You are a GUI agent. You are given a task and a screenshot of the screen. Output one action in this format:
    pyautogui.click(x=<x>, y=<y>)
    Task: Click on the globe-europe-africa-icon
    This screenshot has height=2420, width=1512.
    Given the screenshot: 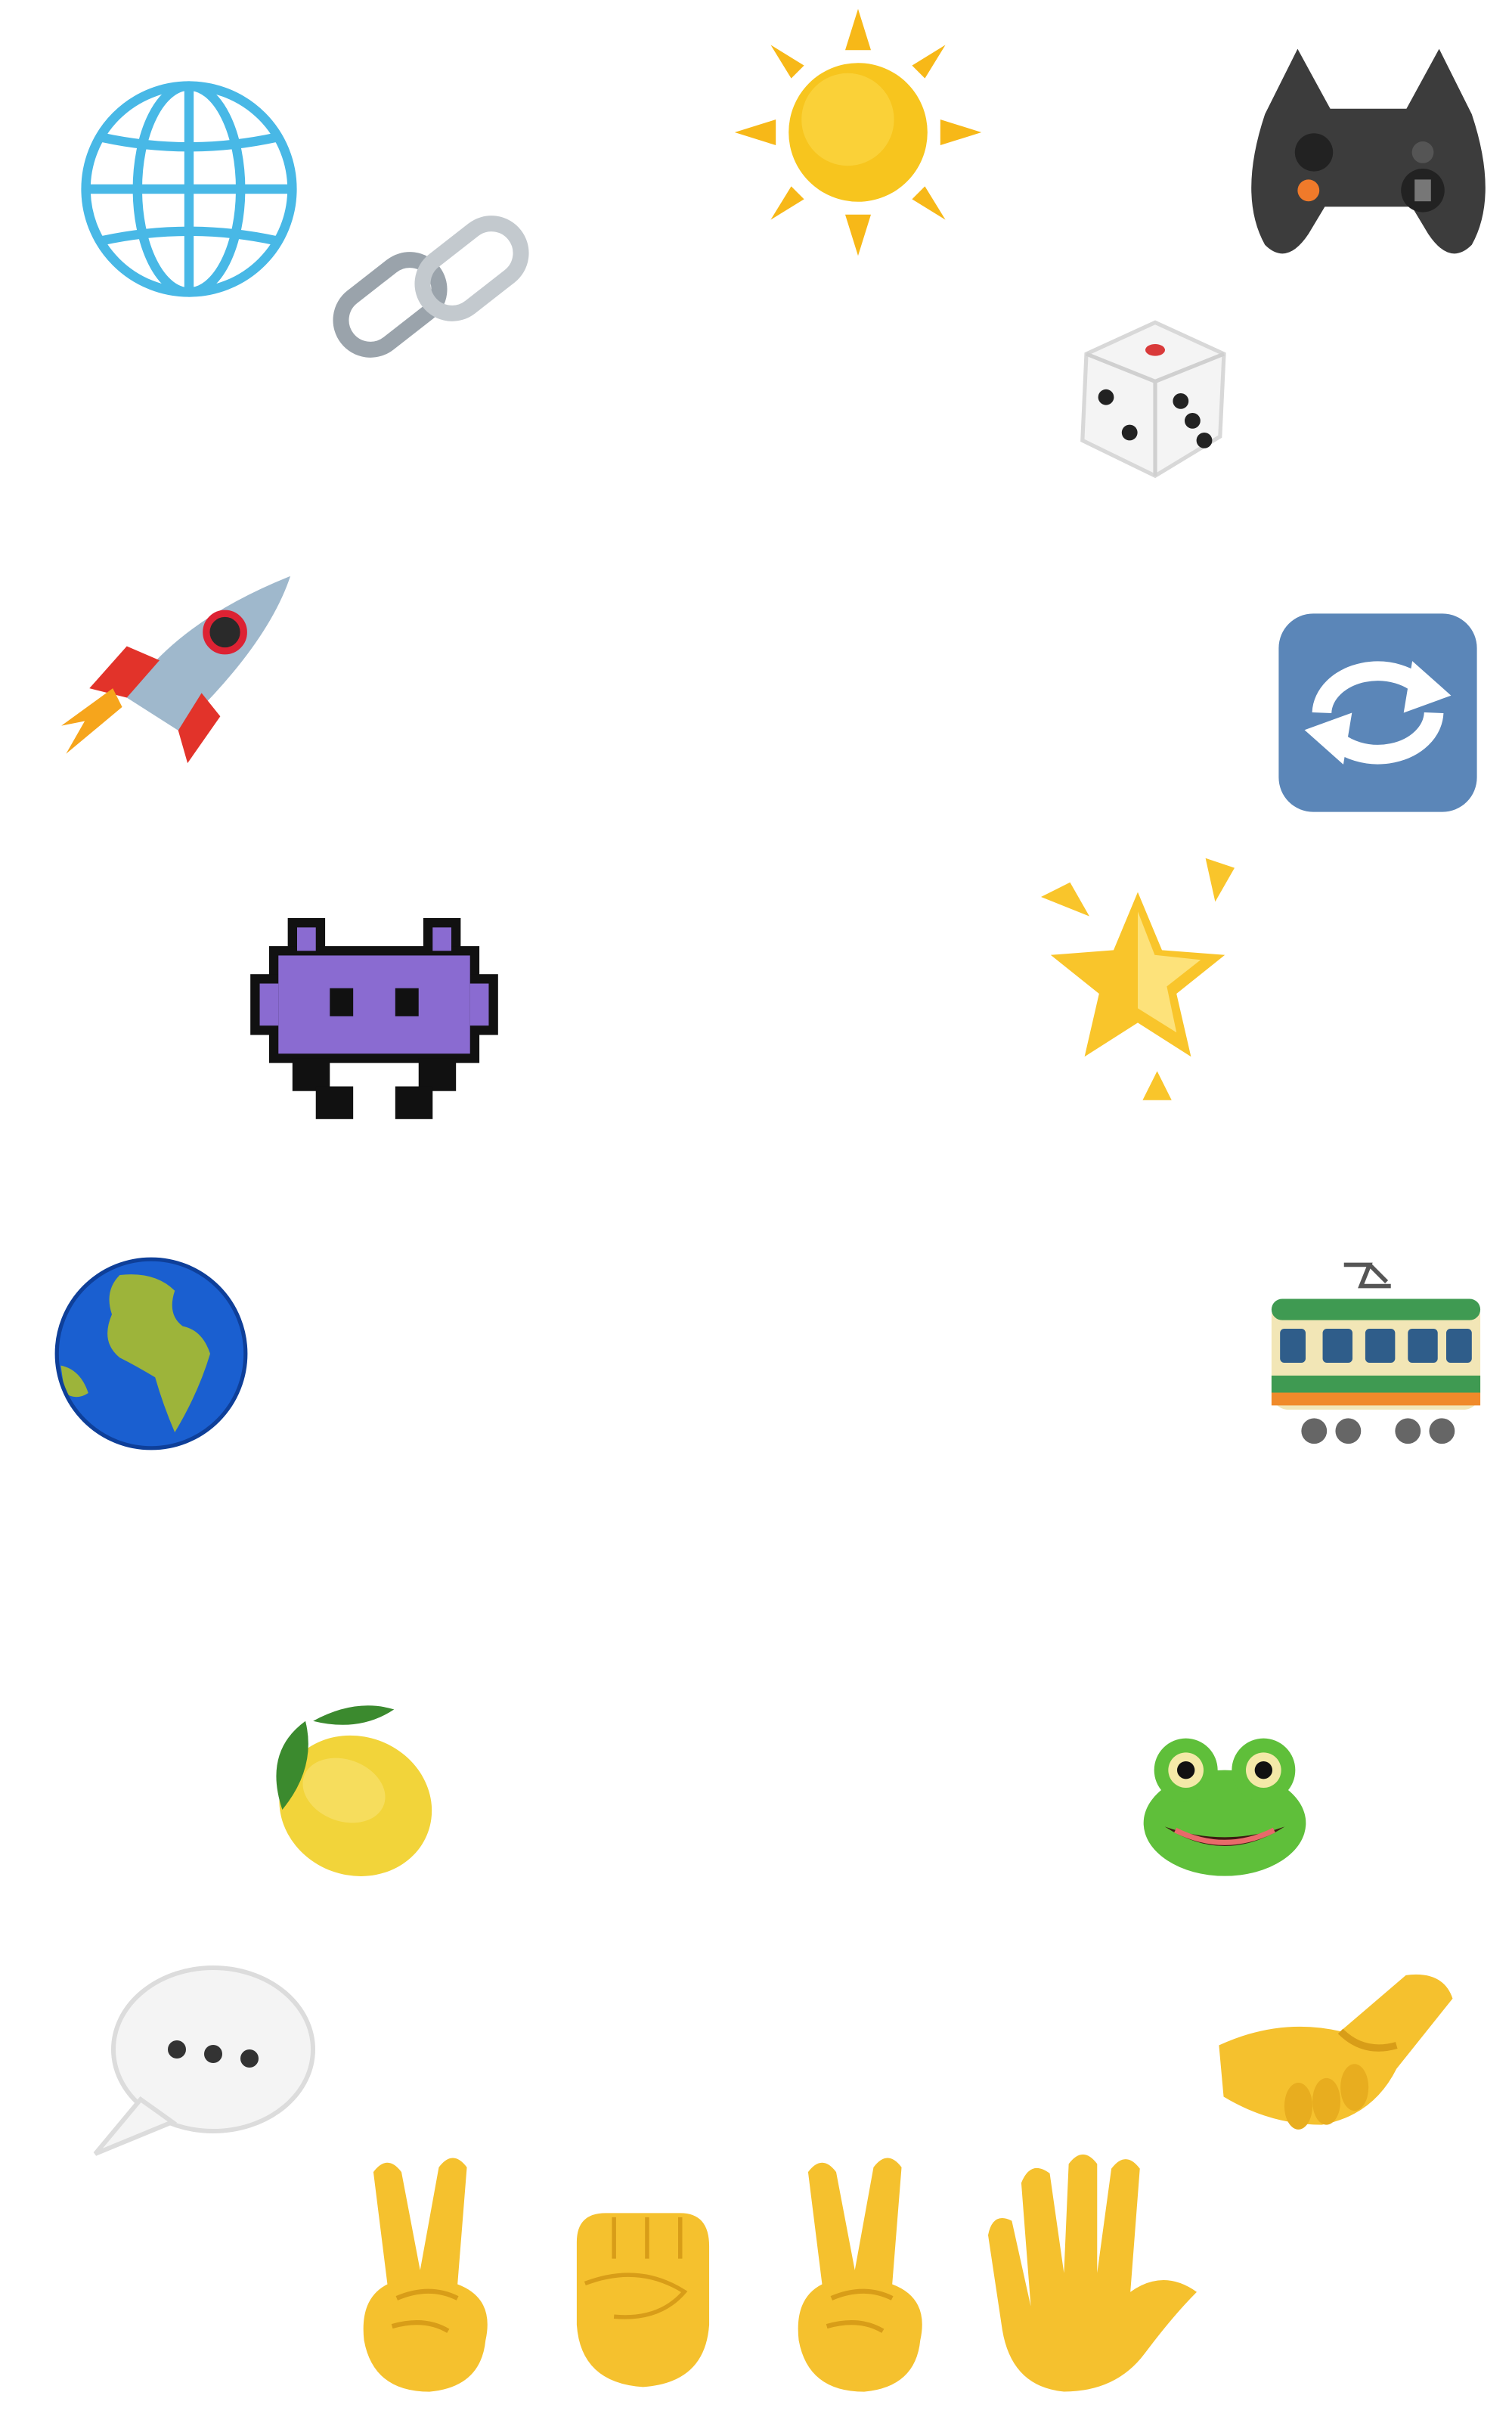 What is the action you would take?
    pyautogui.click(x=151, y=1353)
    